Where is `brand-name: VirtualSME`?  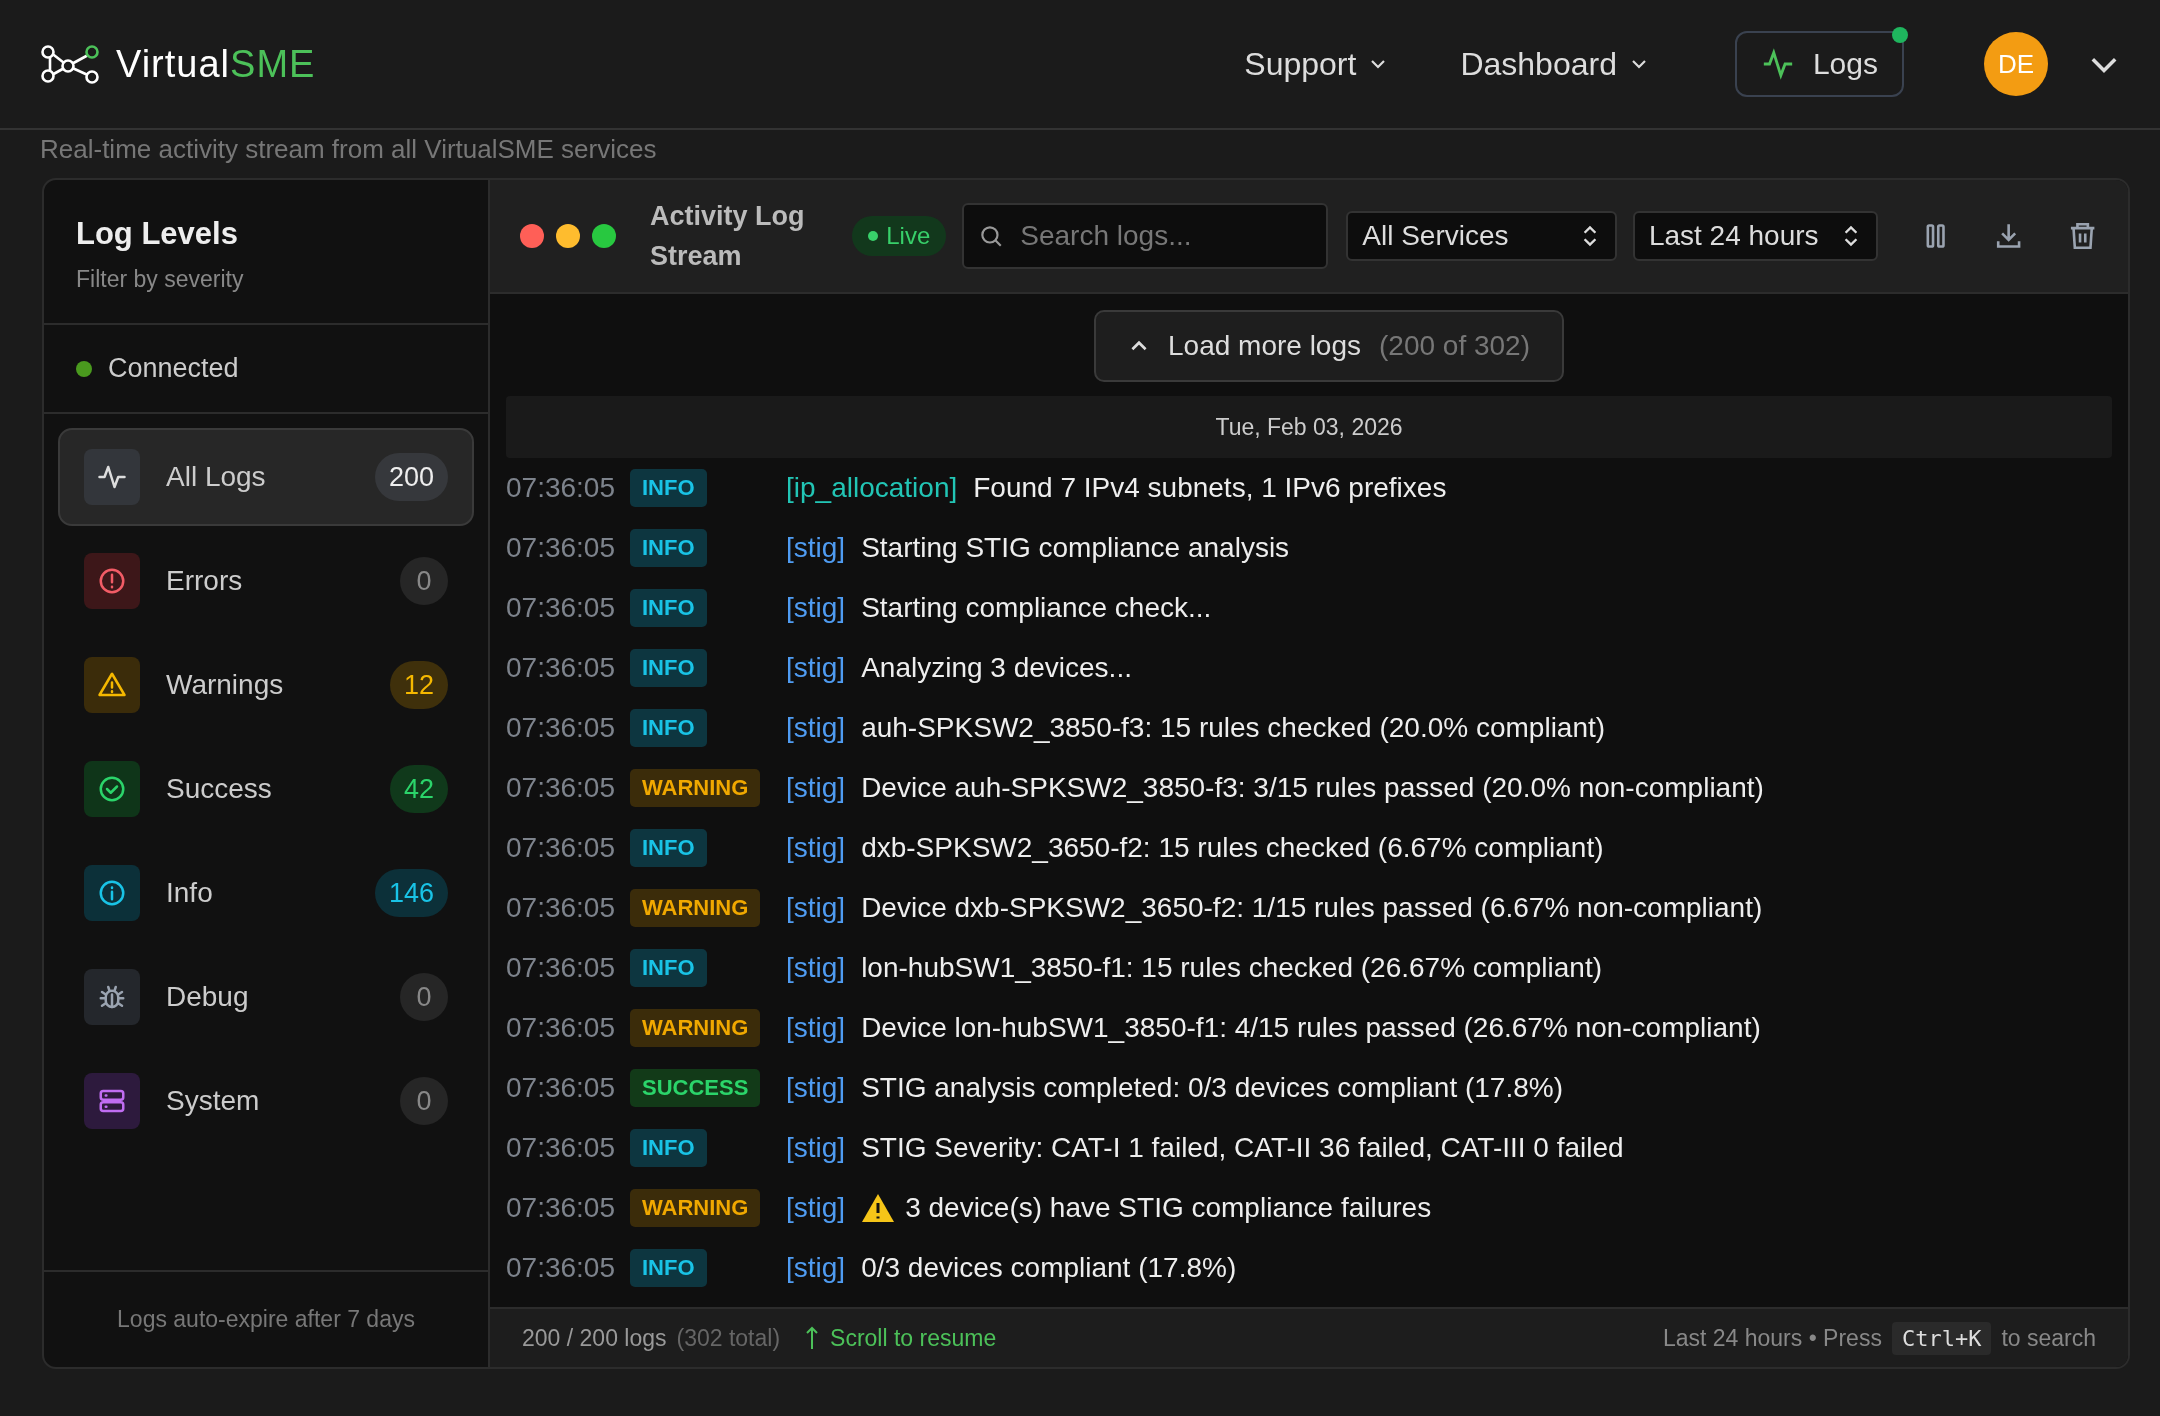 brand-name: VirtualSME is located at coordinates (216, 64).